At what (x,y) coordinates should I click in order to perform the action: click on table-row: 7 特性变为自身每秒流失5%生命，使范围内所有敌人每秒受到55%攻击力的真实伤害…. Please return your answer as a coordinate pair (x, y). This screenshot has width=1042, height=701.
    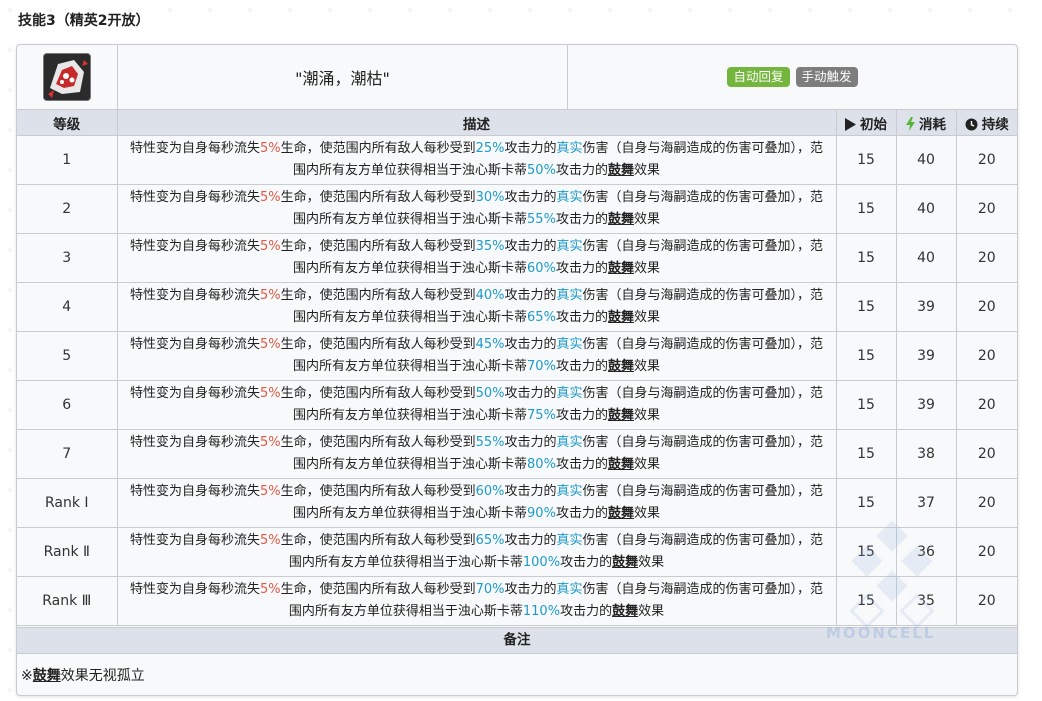
    Looking at the image, I should click on (517, 454).